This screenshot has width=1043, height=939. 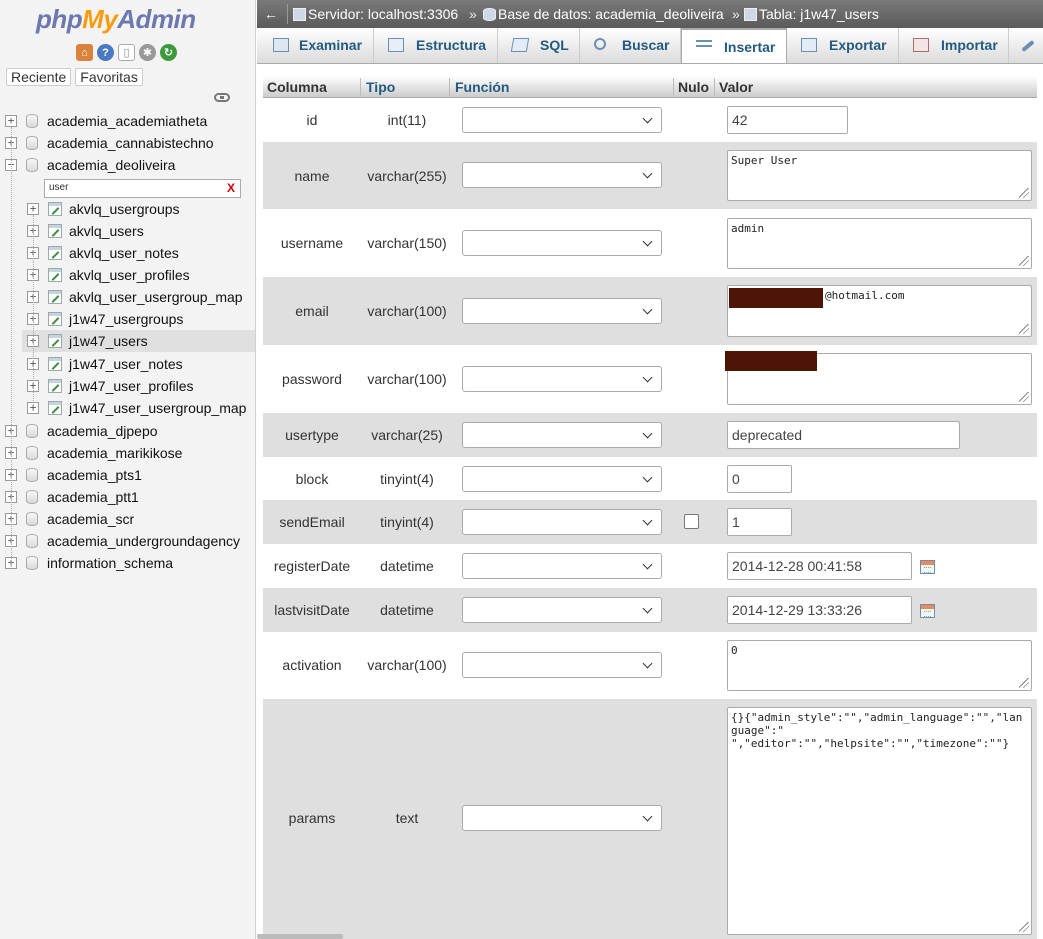 I want to click on tree-table-row: + j1w47_usergroups, so click(x=127, y=319).